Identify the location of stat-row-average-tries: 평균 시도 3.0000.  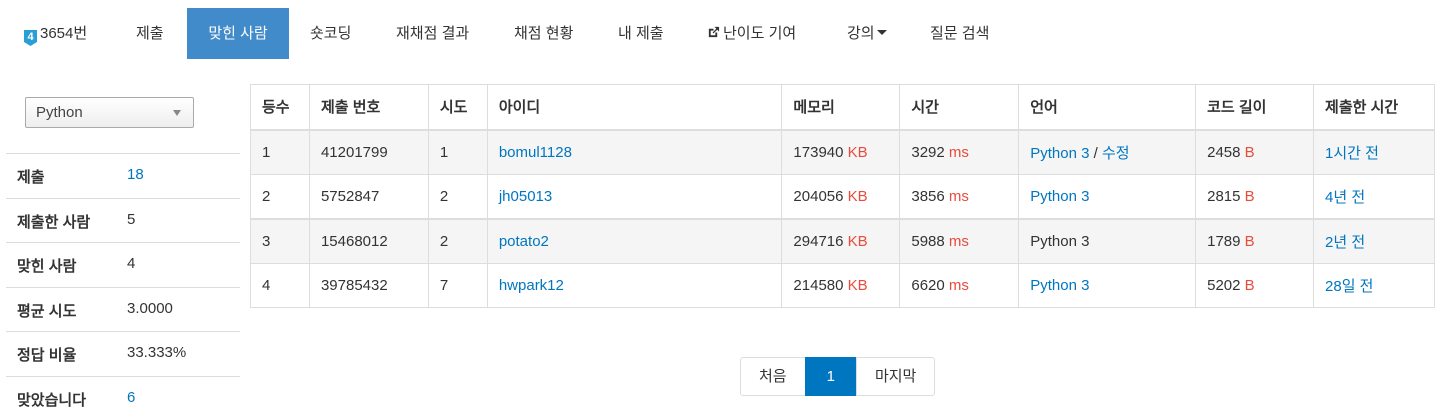
(123, 309).